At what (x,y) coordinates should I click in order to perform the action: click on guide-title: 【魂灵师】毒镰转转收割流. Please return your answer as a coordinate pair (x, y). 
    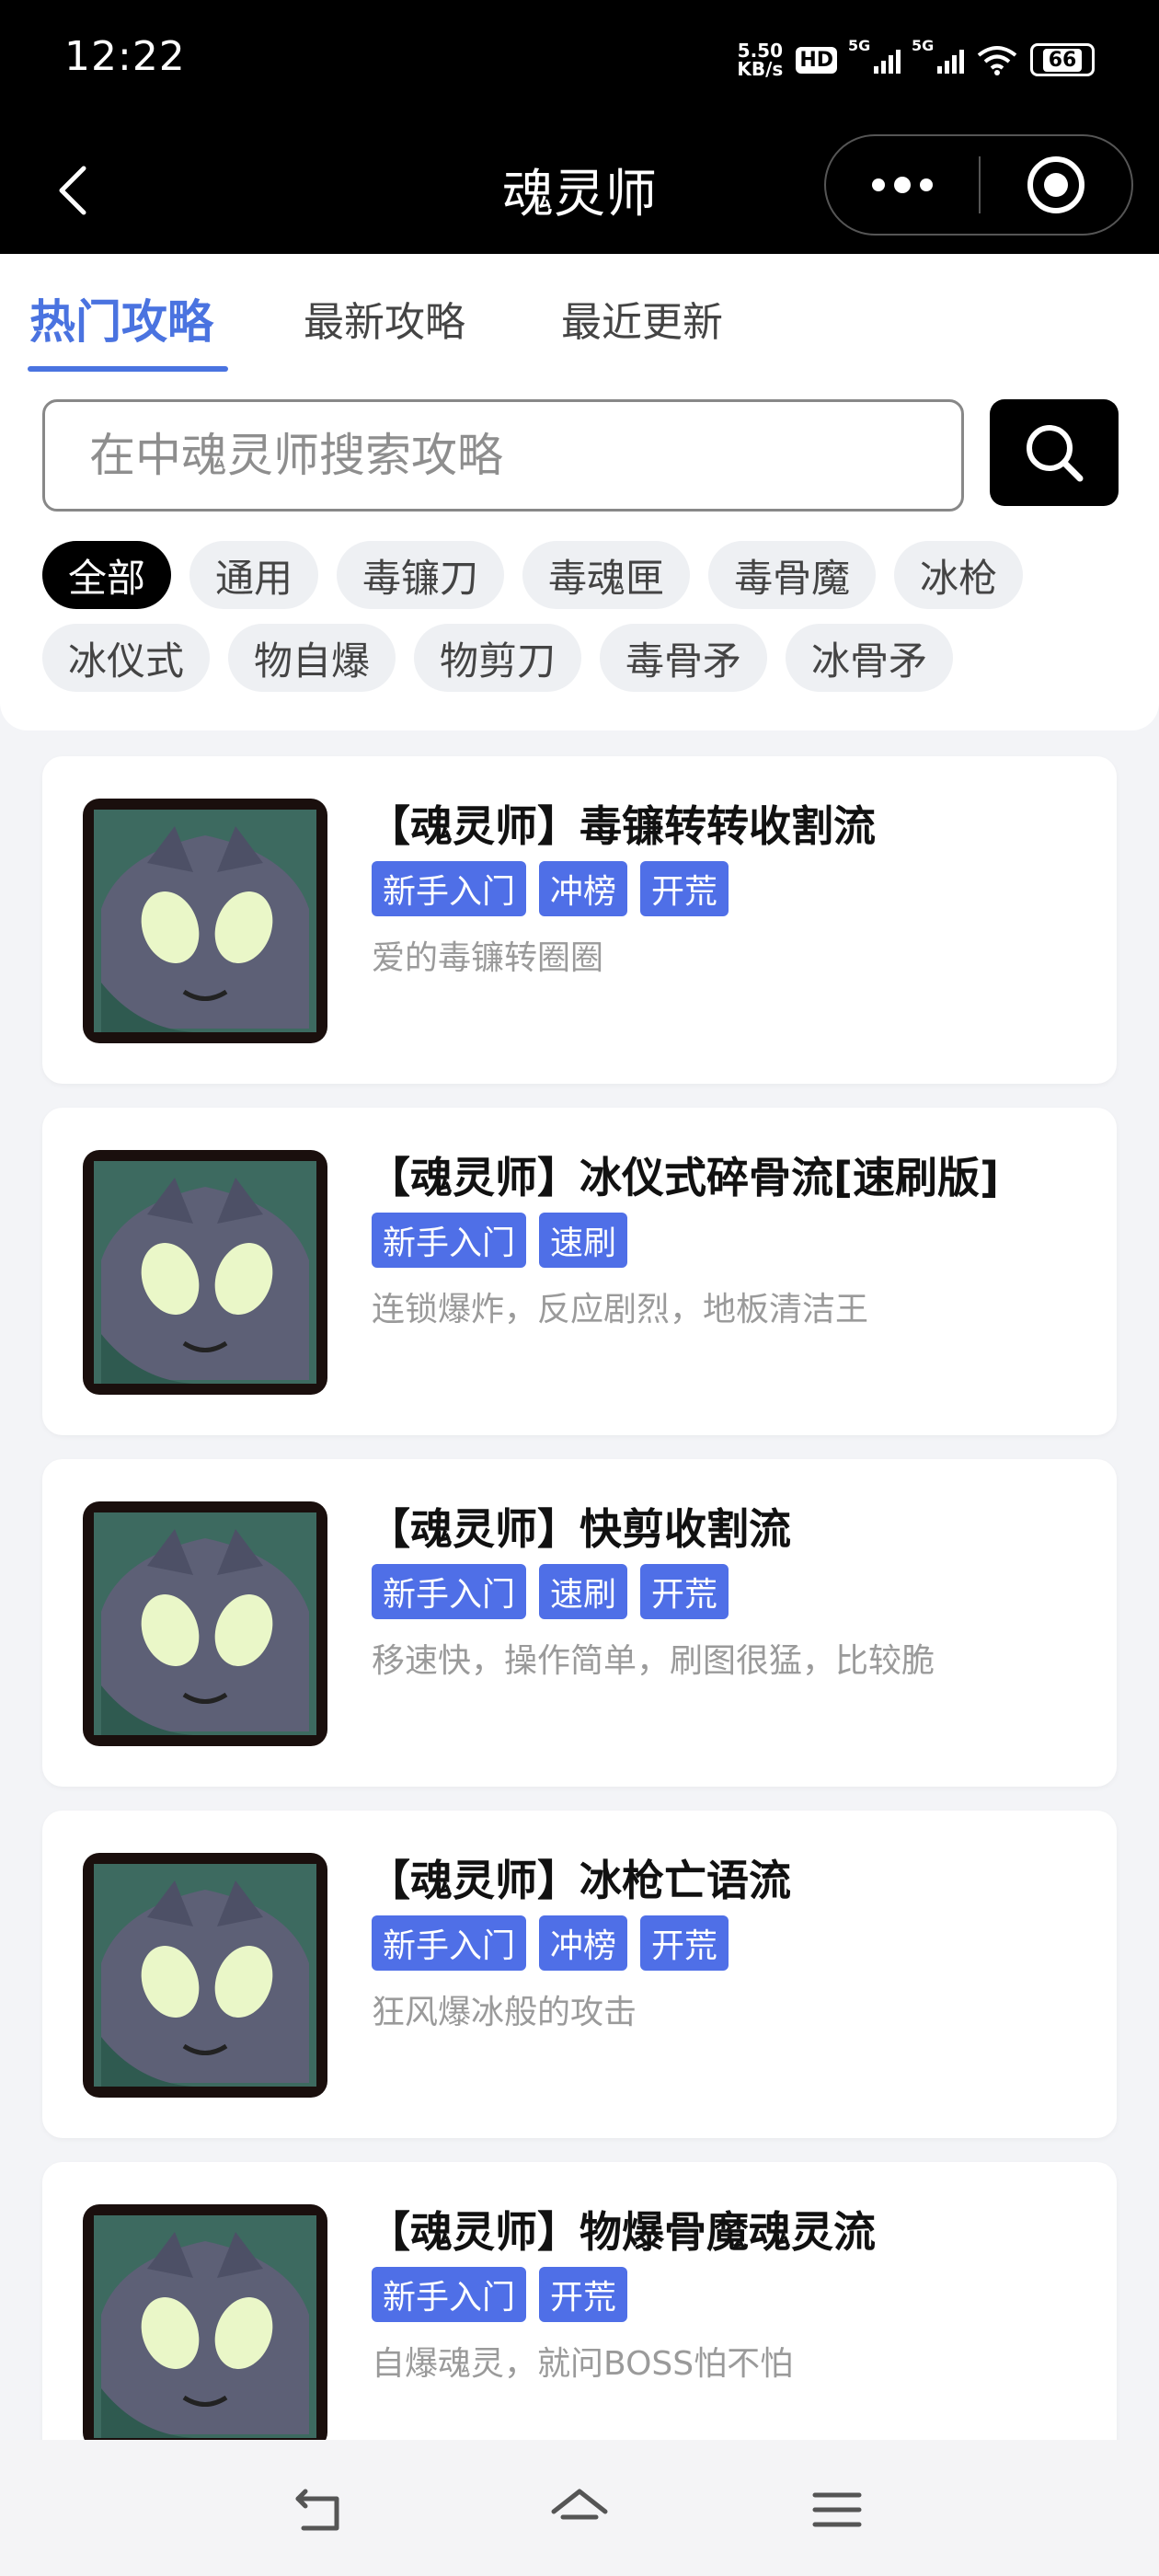
    Looking at the image, I should click on (622, 826).